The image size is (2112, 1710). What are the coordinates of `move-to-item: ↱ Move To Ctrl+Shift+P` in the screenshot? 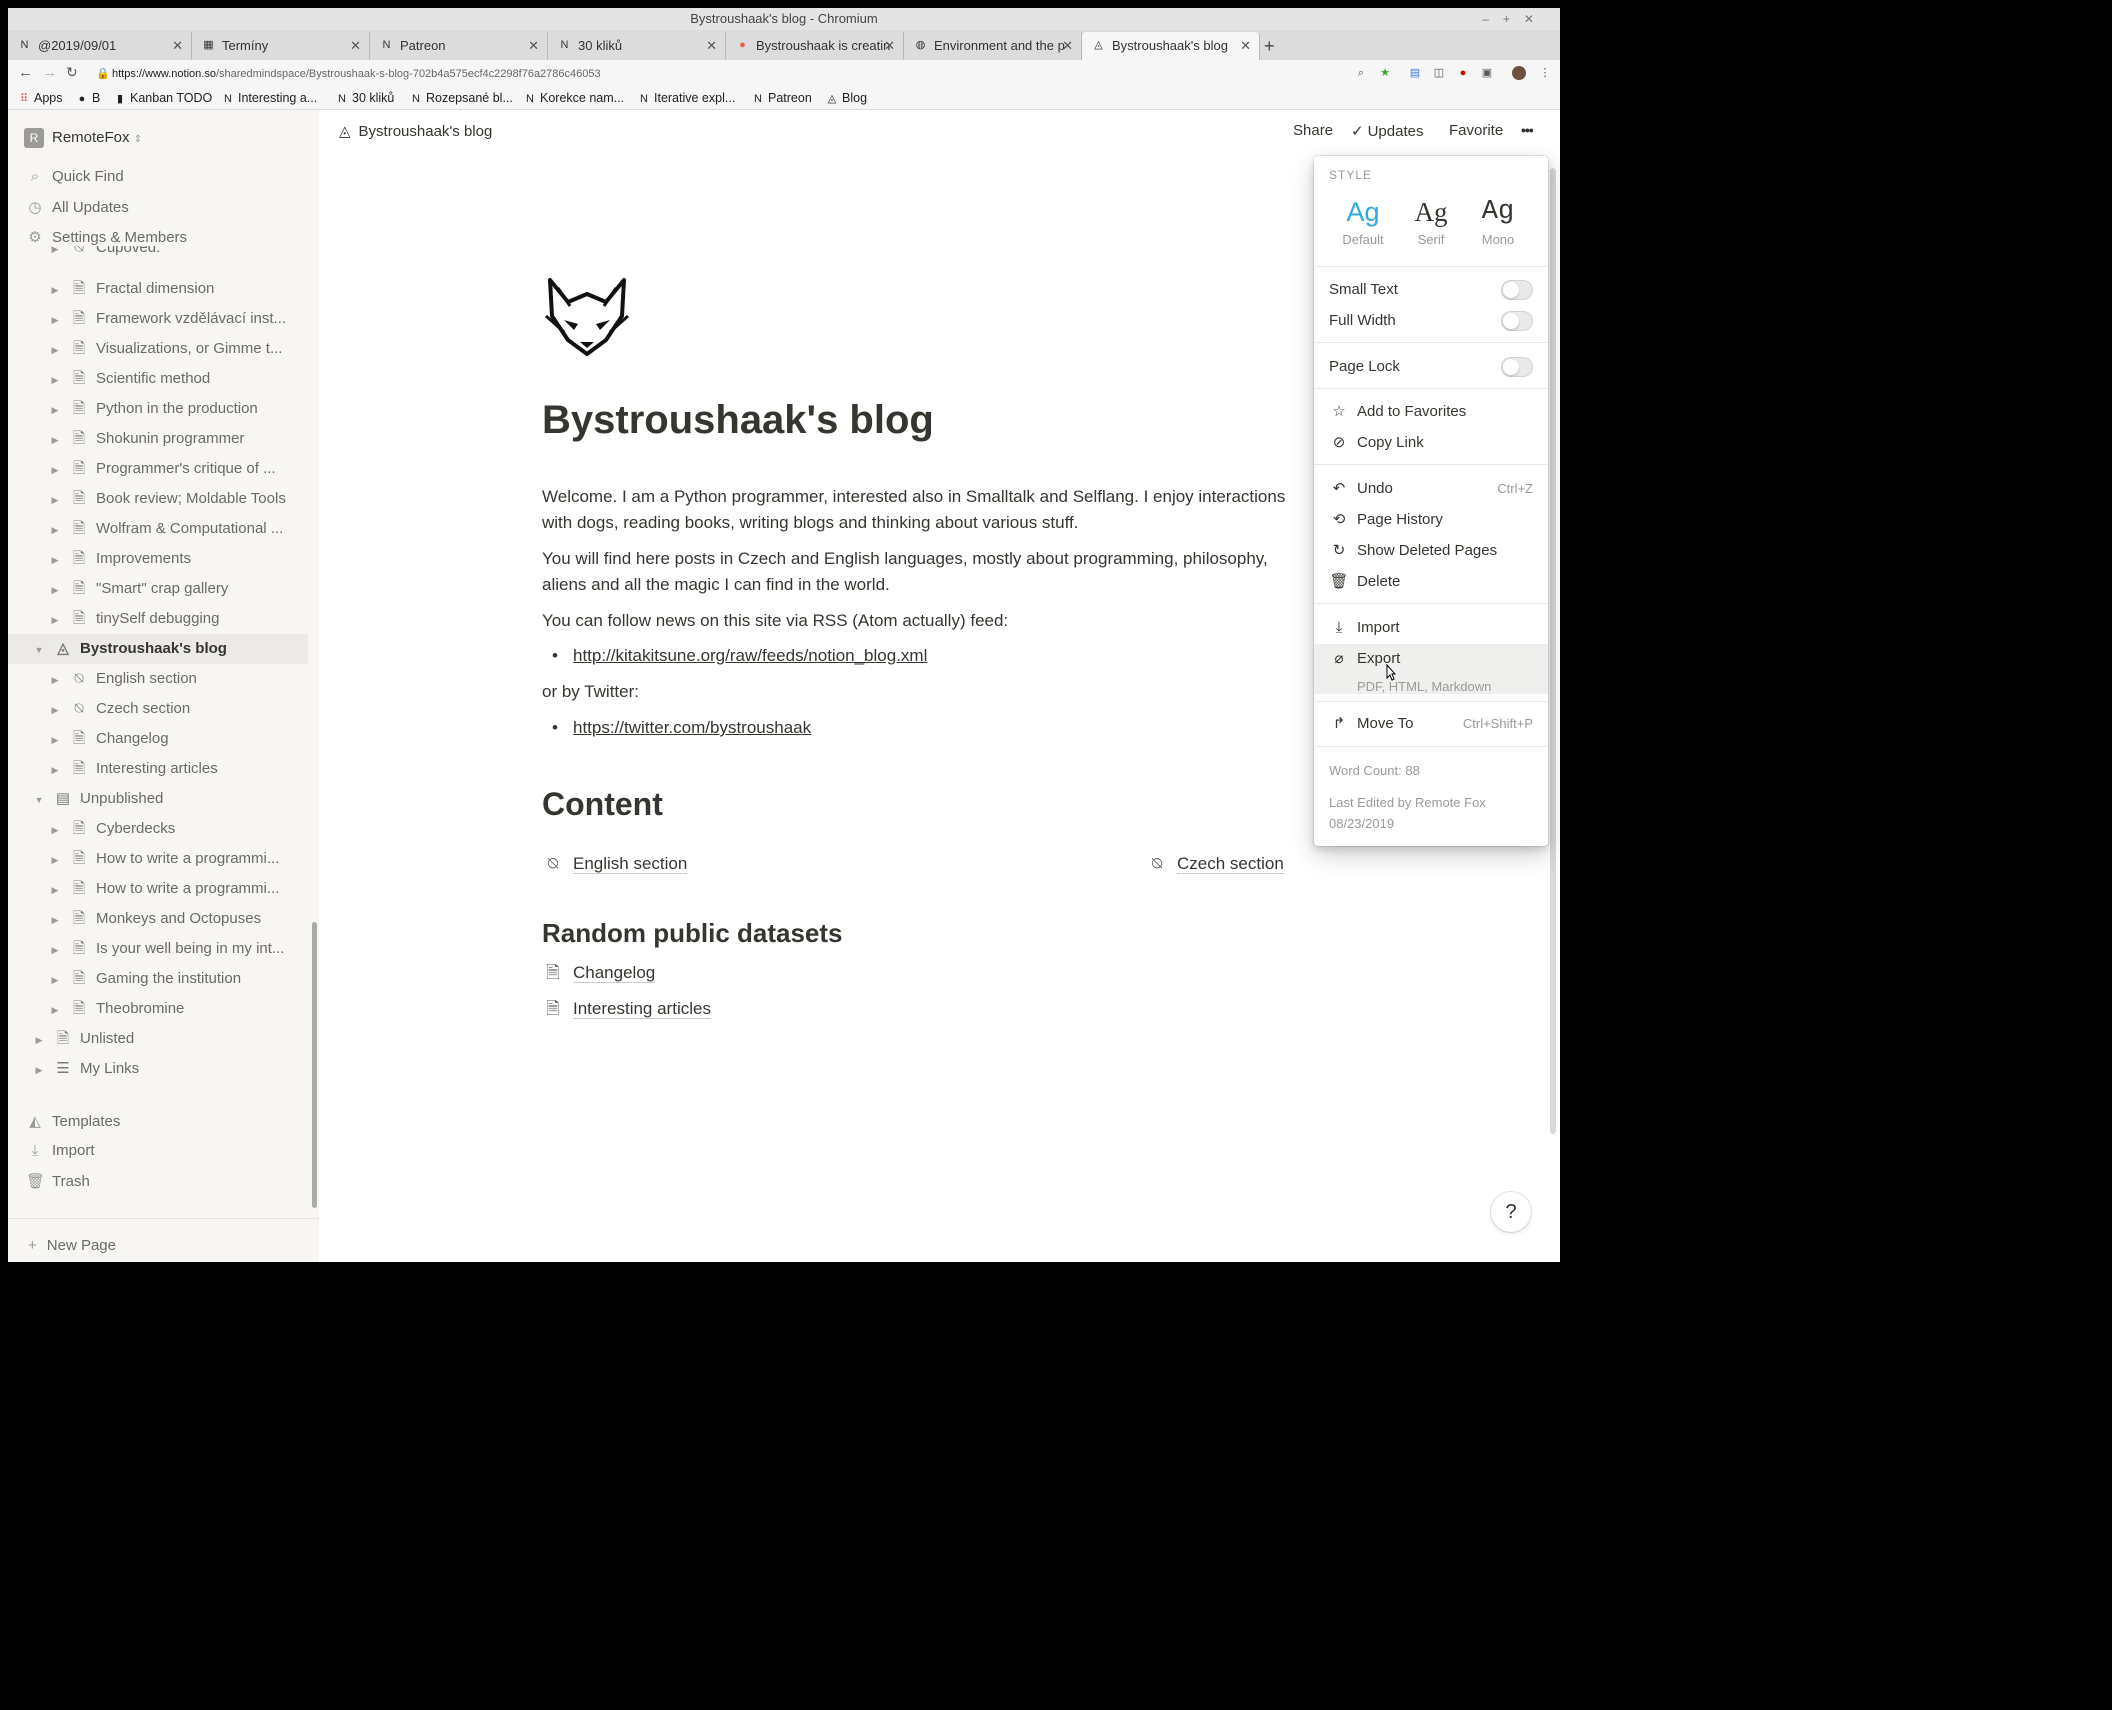 It's located at (1431, 724).